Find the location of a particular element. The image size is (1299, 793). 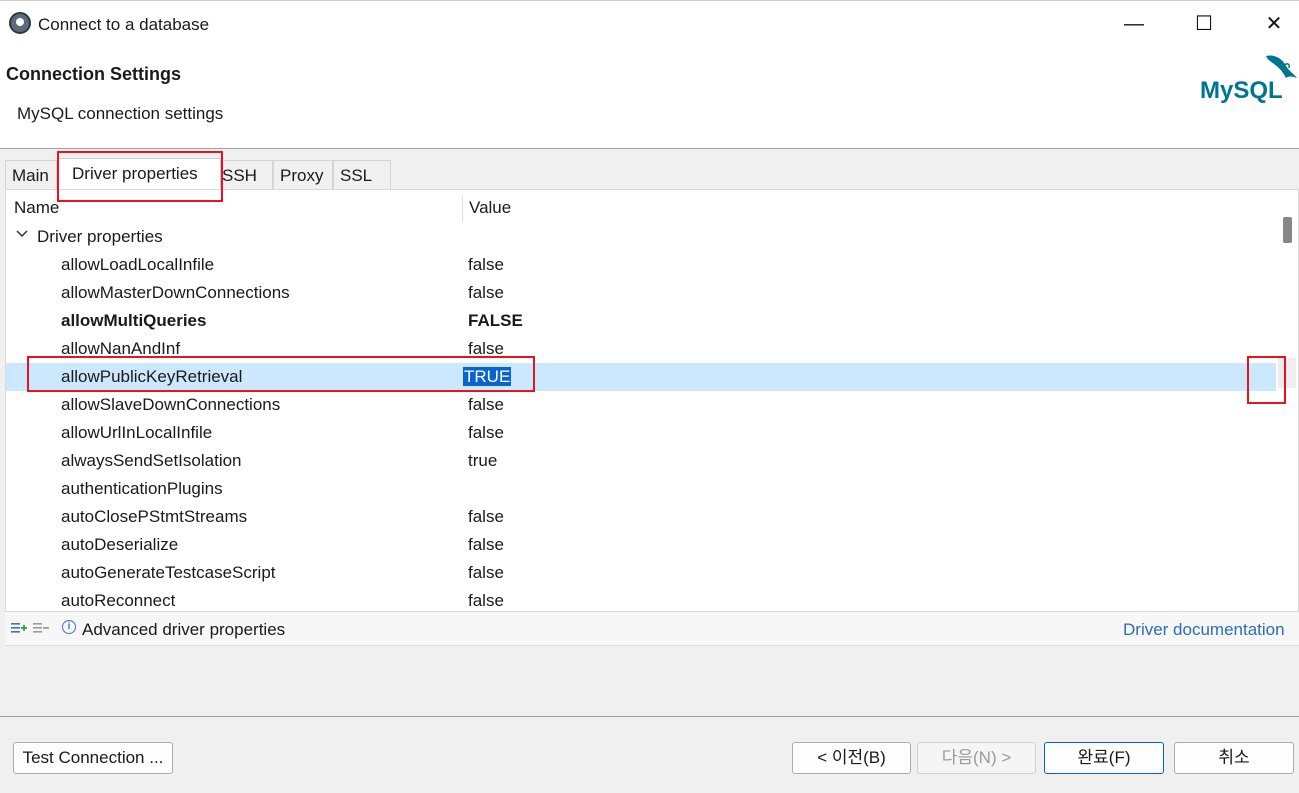

group-label: Driver properties is located at coordinates (100, 236).